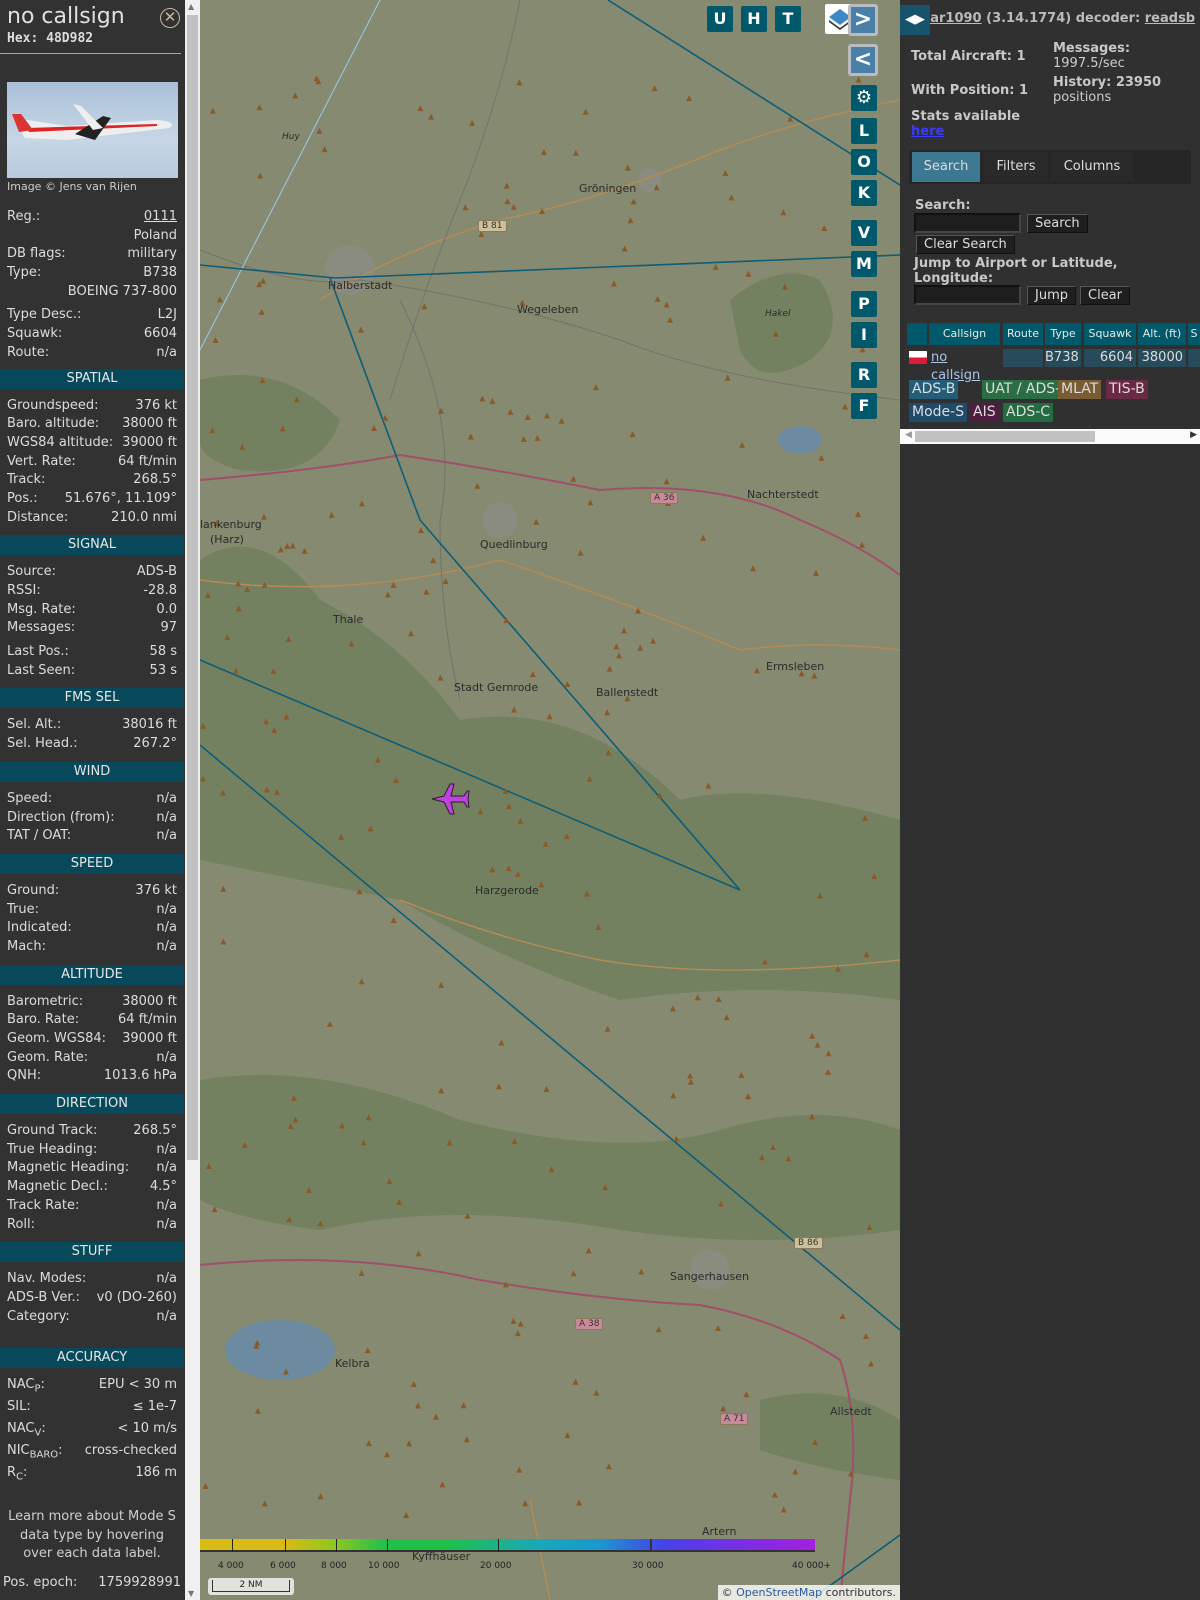 The width and height of the screenshot is (1200, 1600). I want to click on table-header-speed: S, so click(1194, 334).